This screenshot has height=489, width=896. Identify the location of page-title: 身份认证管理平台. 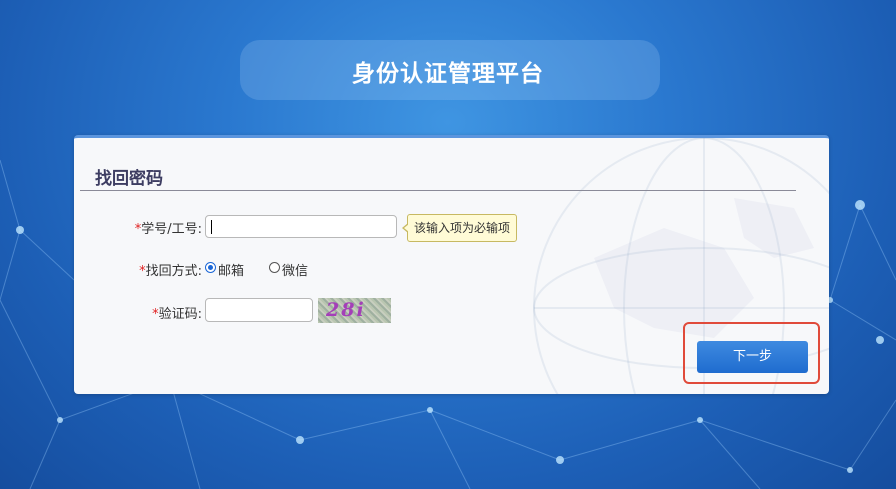
(448, 74).